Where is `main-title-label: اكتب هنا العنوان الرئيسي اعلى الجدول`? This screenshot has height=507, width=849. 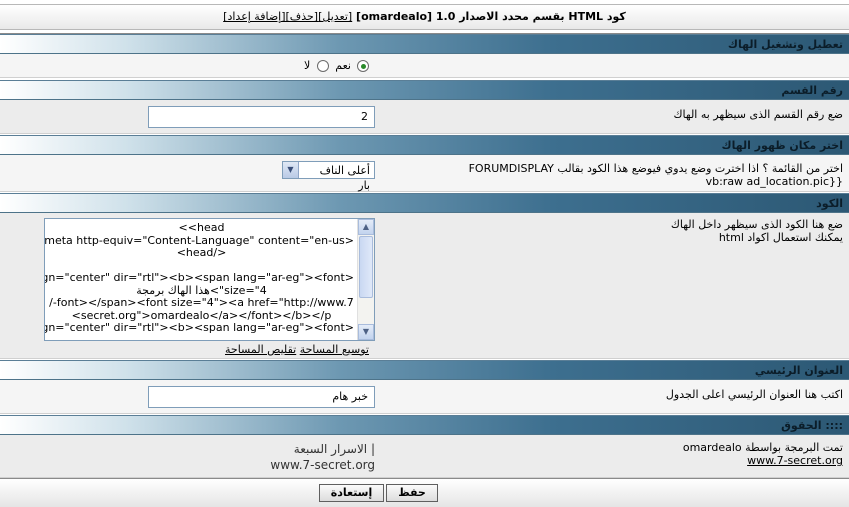
main-title-label: اكتب هنا العنوان الرئيسي اعلى الجدول is located at coordinates (754, 394).